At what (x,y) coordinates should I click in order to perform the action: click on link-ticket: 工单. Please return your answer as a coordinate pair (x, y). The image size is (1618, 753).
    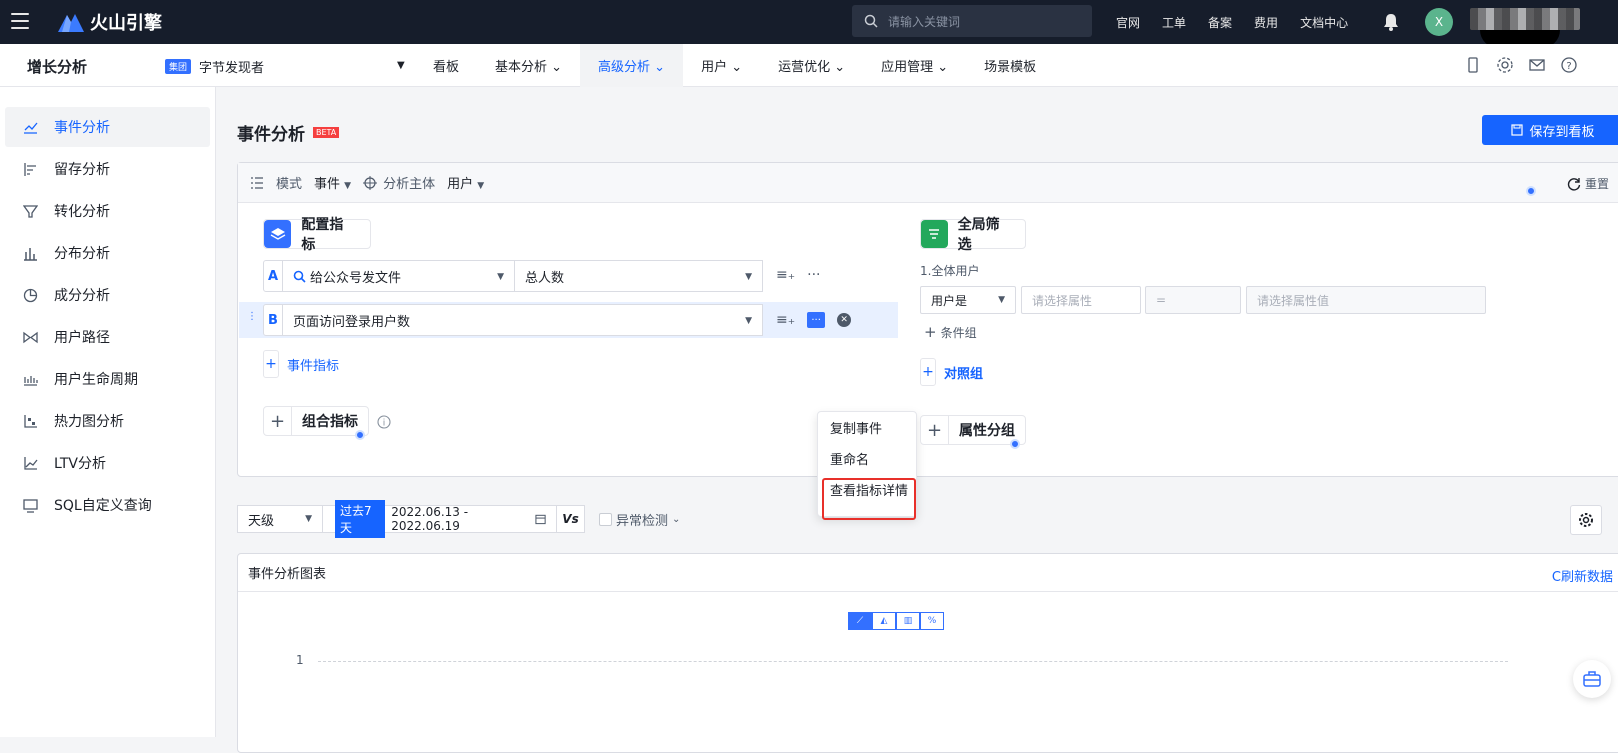
    Looking at the image, I should click on (1174, 22).